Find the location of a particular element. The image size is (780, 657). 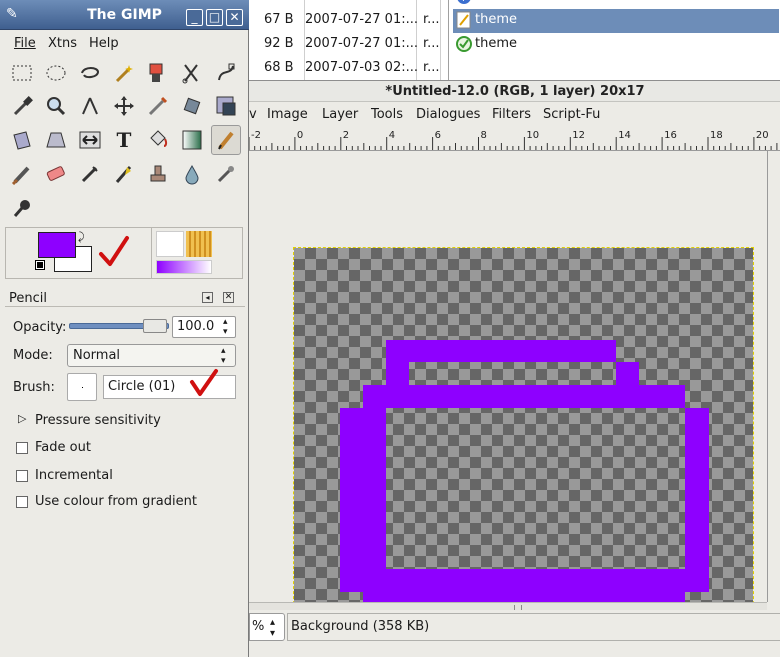

airbrush-icon is located at coordinates (90, 174).